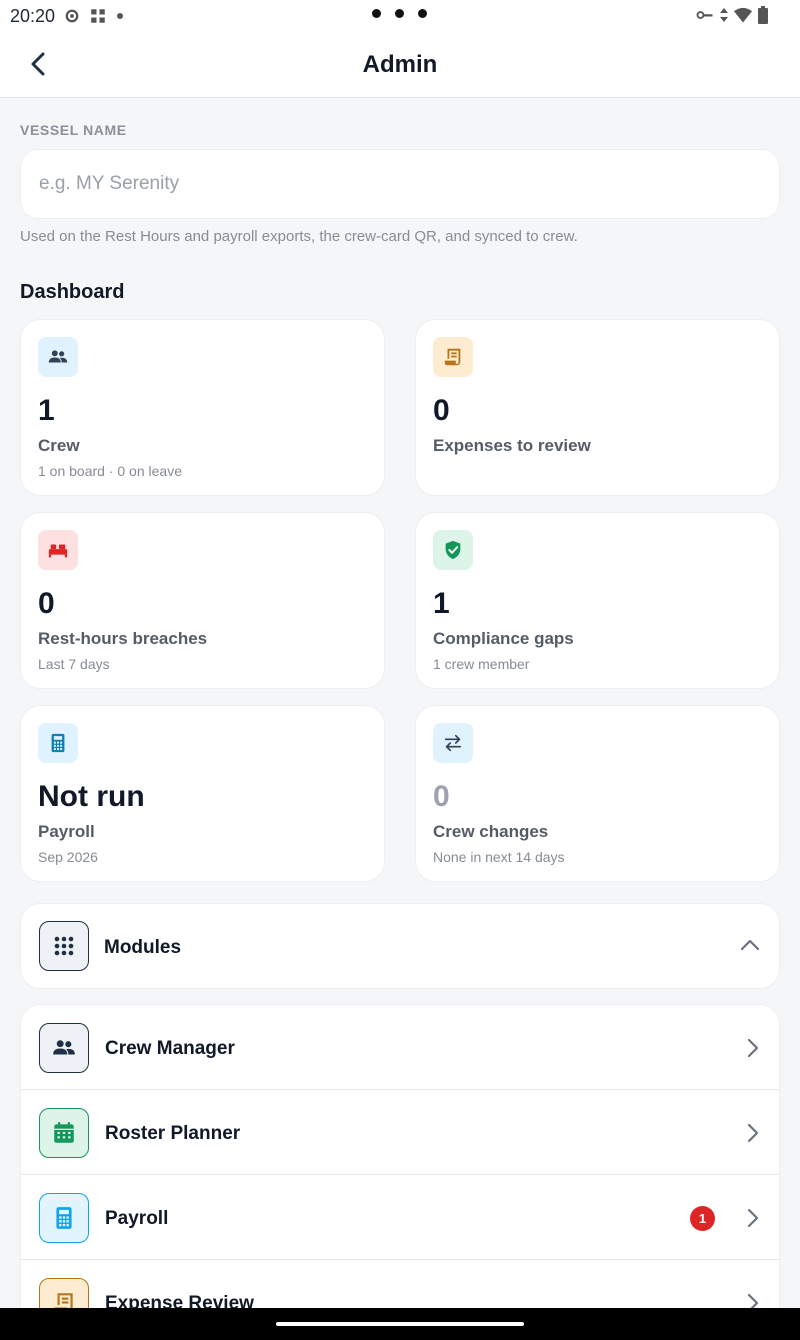  What do you see at coordinates (743, 15) in the screenshot?
I see `wifi-icon` at bounding box center [743, 15].